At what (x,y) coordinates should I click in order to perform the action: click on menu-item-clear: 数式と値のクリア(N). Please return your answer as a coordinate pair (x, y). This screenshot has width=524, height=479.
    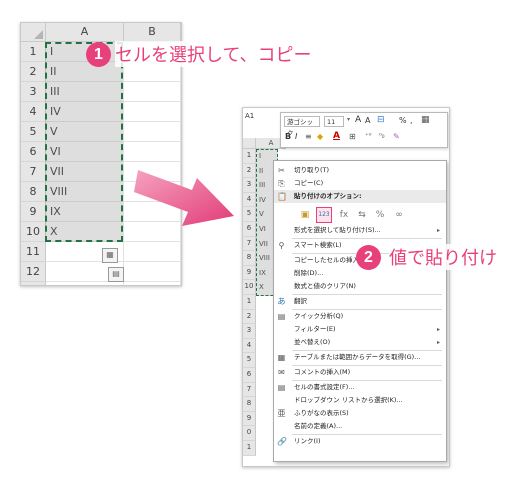
    Looking at the image, I should click on (360, 286).